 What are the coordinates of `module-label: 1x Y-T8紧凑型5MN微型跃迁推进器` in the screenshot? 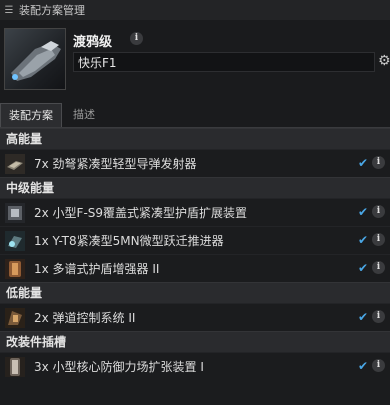 It's located at (129, 241).